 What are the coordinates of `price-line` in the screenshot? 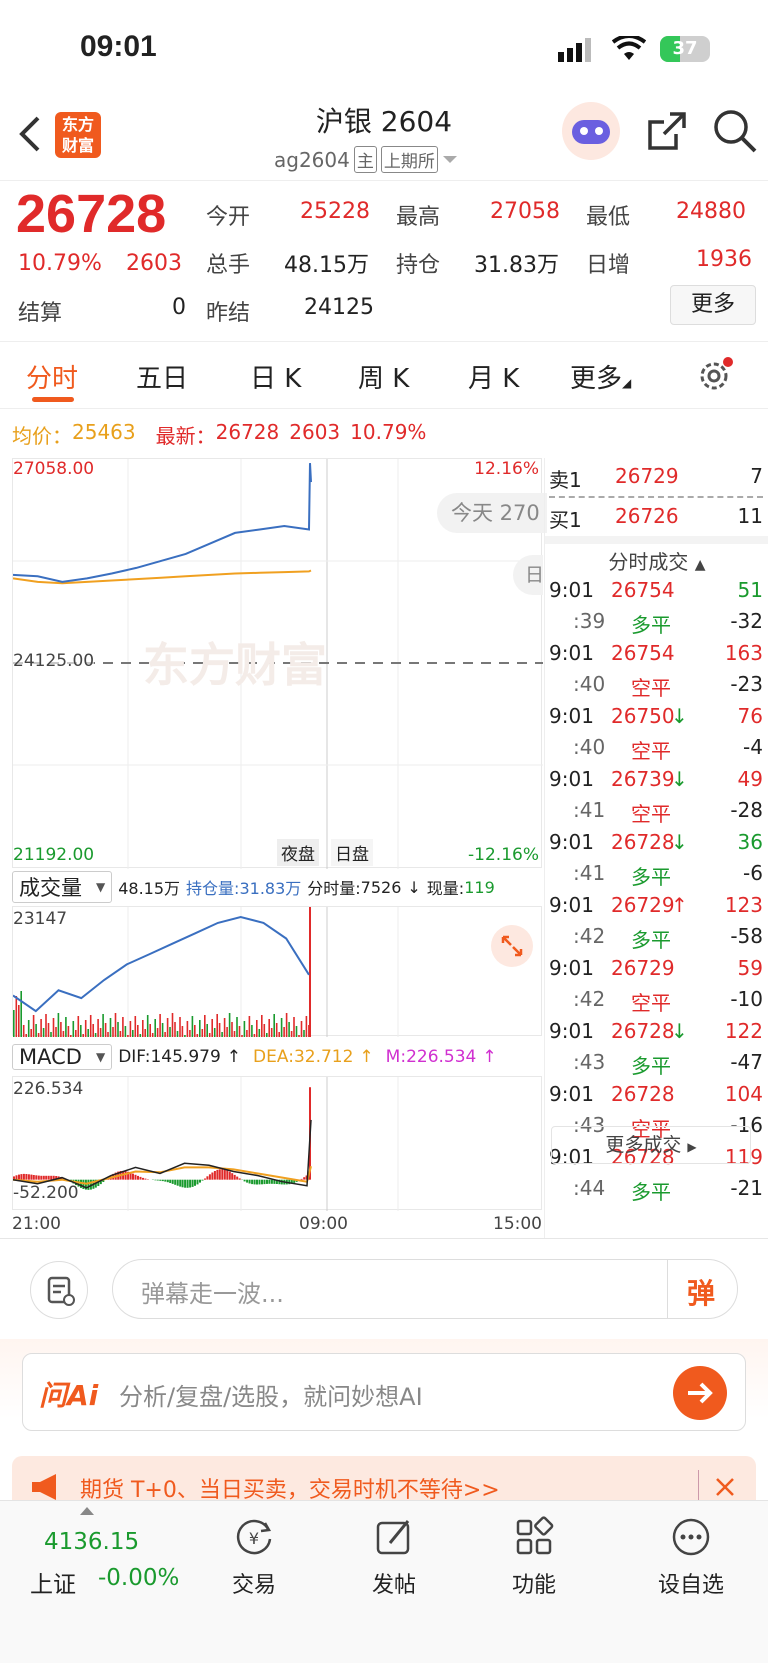 It's located at (162, 523).